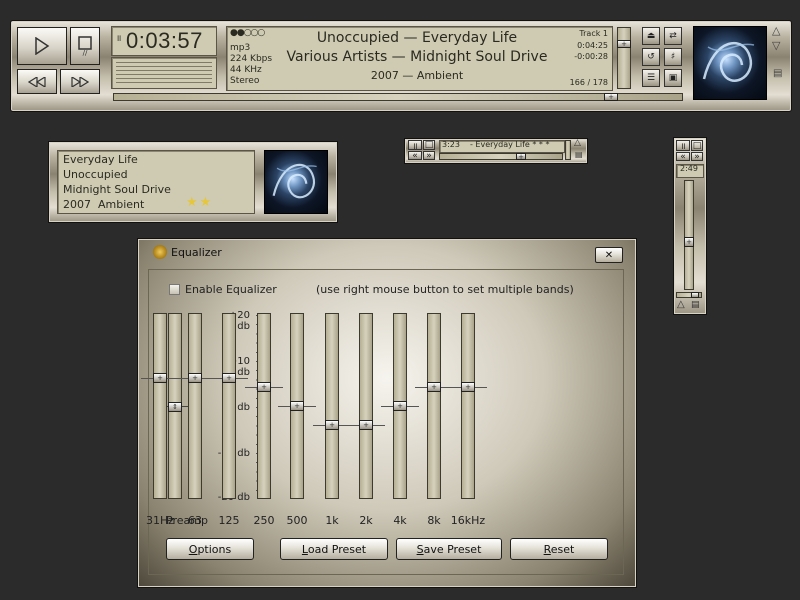 The height and width of the screenshot is (600, 800). What do you see at coordinates (160, 378) in the screenshot?
I see `band-thumb-0: +` at bounding box center [160, 378].